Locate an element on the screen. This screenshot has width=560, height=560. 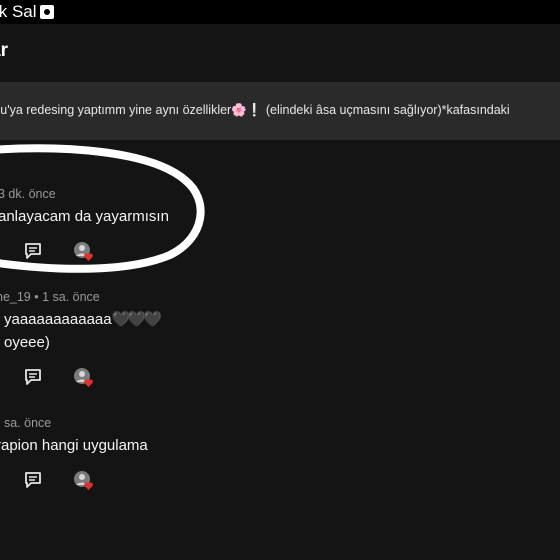
comment-text: yaaaaaaaaaaaa🖤🖤🖤 is located at coordinates (83, 320).